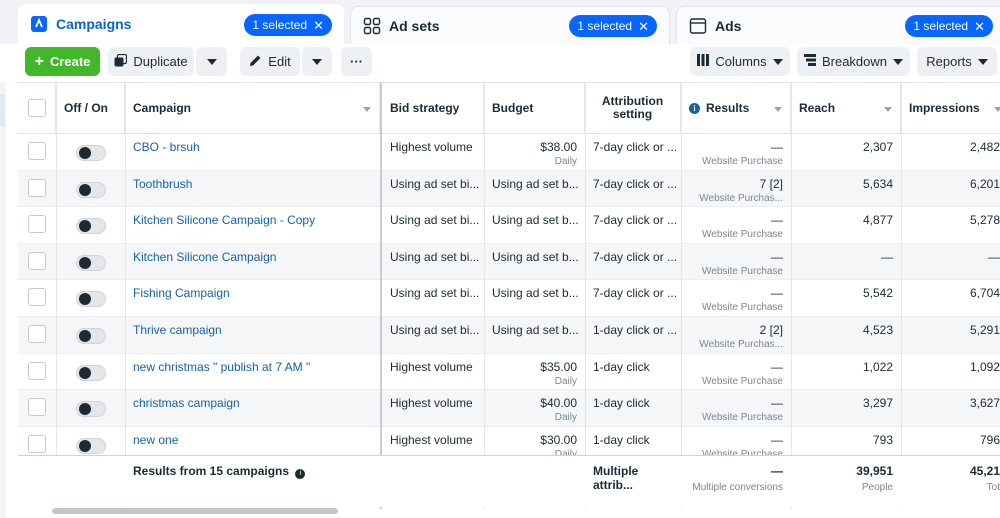 This screenshot has width=1000, height=518. I want to click on tab-ad-sets: Ad sets 1 selected ✕, so click(510, 25).